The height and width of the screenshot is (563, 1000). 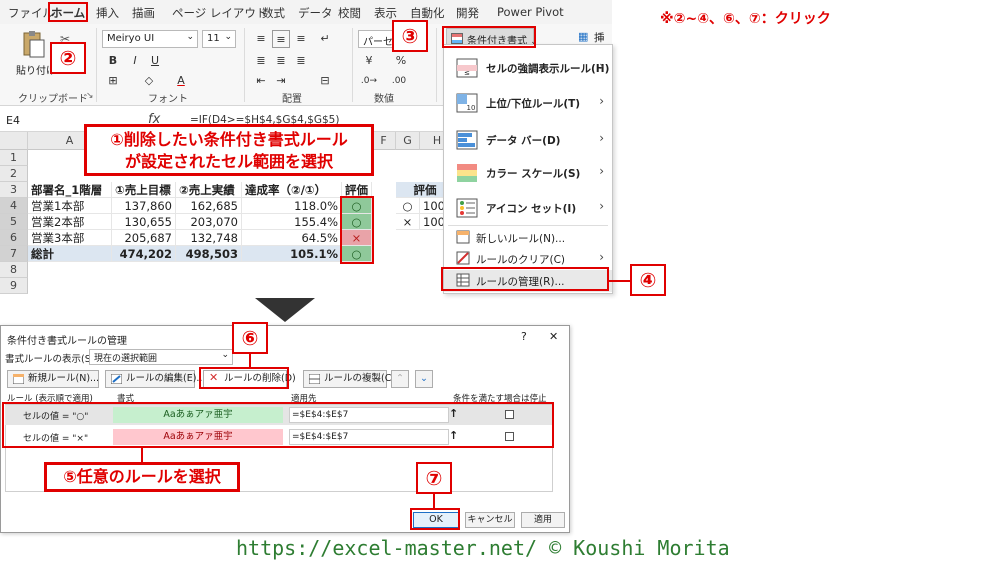 I want to click on tab-formulas: 数式, so click(x=273, y=13).